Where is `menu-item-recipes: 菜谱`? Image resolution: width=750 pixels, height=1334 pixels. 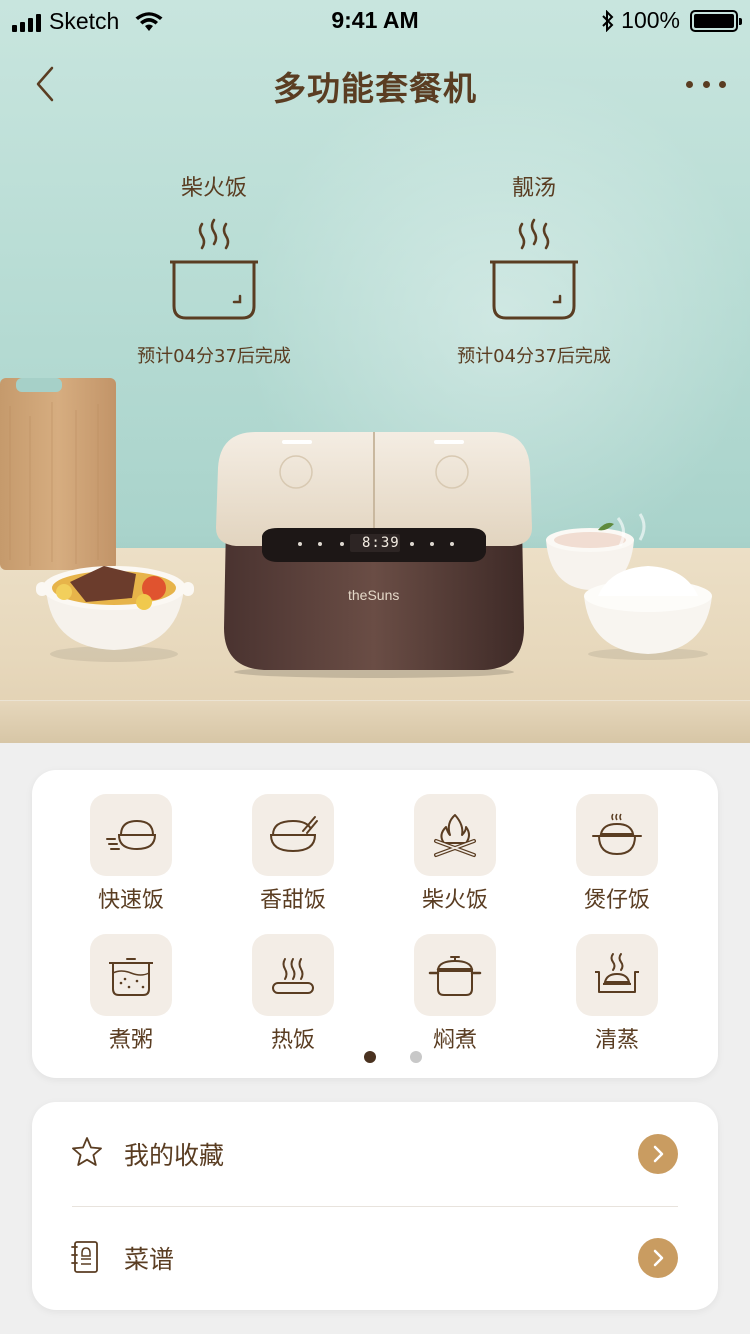
menu-item-recipes: 菜谱 is located at coordinates (375, 1258).